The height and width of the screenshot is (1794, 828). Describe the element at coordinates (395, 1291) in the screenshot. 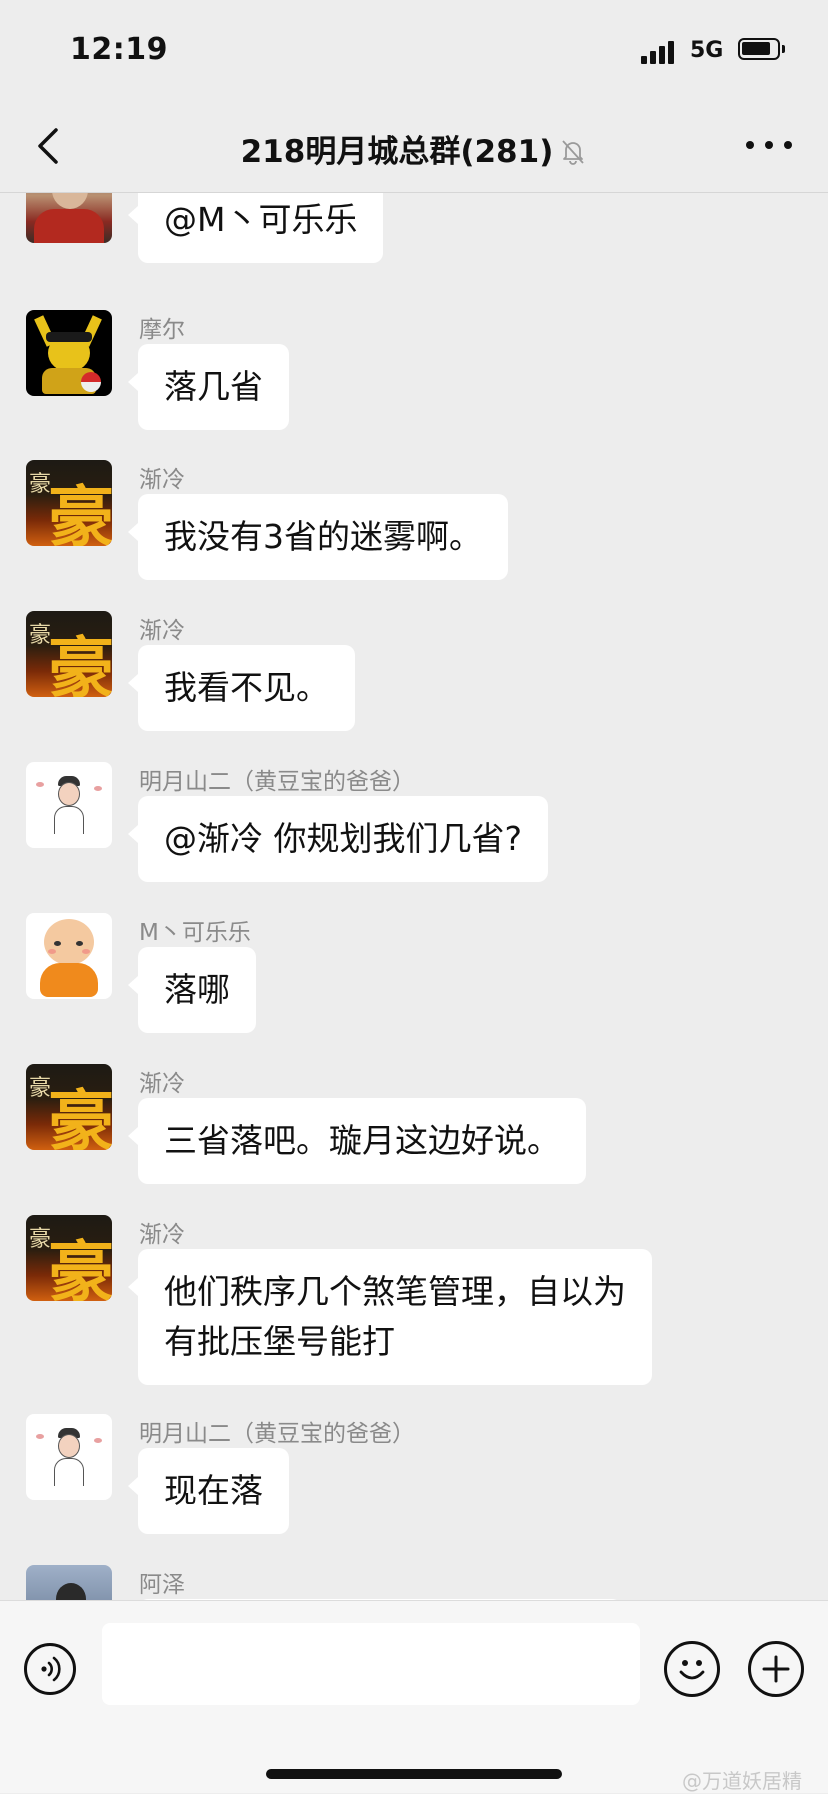

I see `message-line: 他们秩序几个煞笔管理，自以为` at that location.